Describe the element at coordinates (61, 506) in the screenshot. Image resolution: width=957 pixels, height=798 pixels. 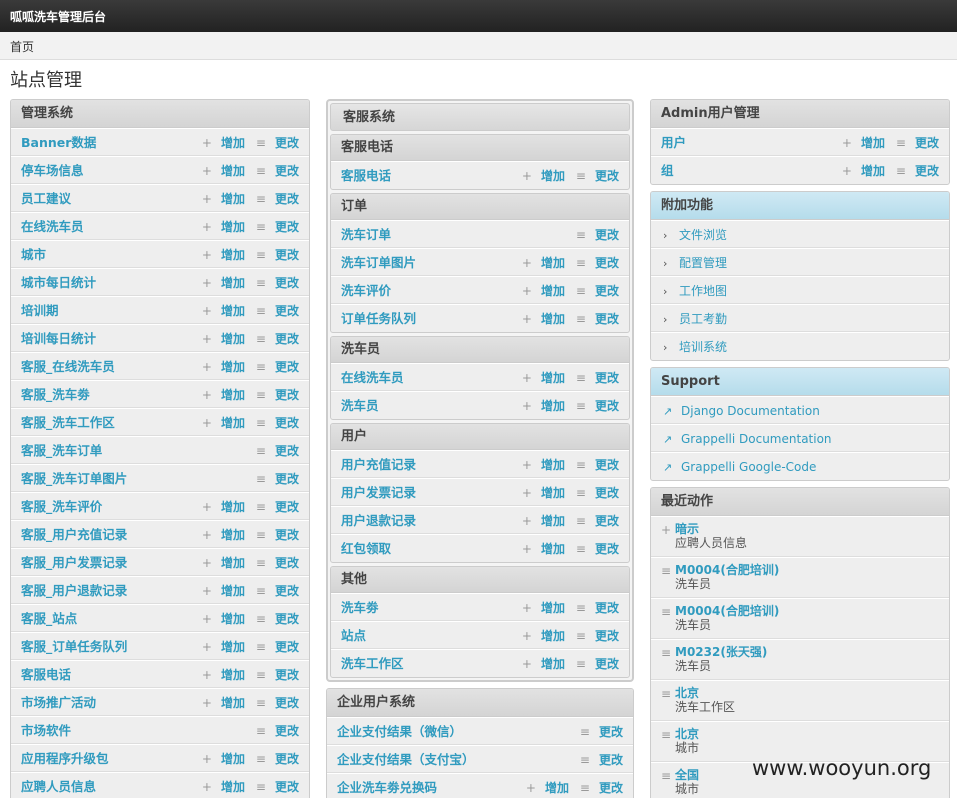
I see `model-link: 客服_洗车评价` at that location.